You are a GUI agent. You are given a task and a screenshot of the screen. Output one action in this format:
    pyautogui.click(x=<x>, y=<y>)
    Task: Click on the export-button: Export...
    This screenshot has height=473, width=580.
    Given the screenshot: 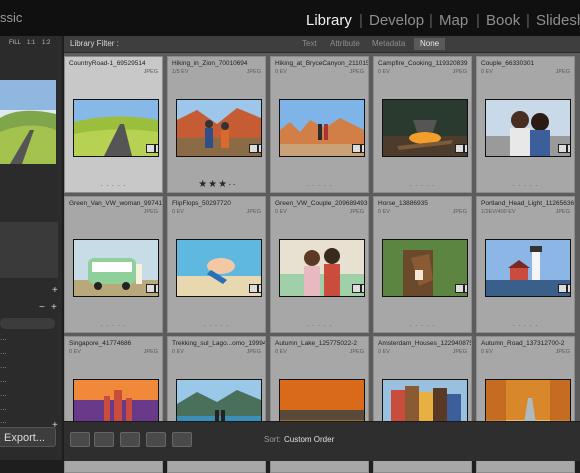 What is the action you would take?
    pyautogui.click(x=28, y=437)
    